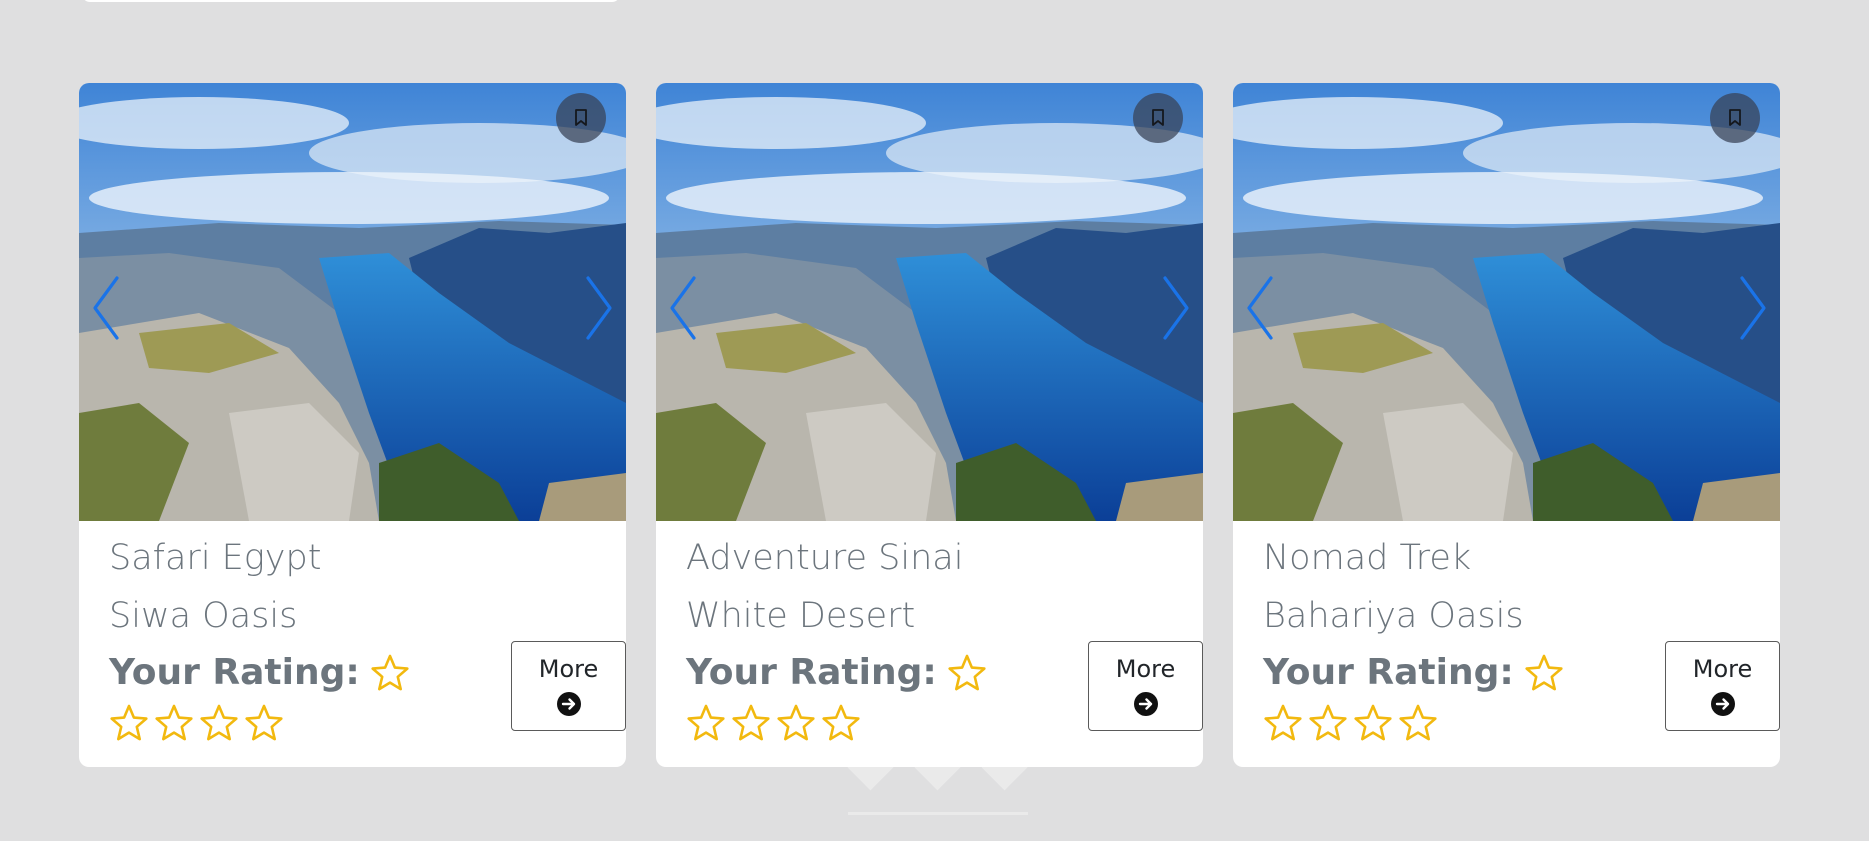  Describe the element at coordinates (215, 558) in the screenshot. I see `trip-title: Safari Egypt` at that location.